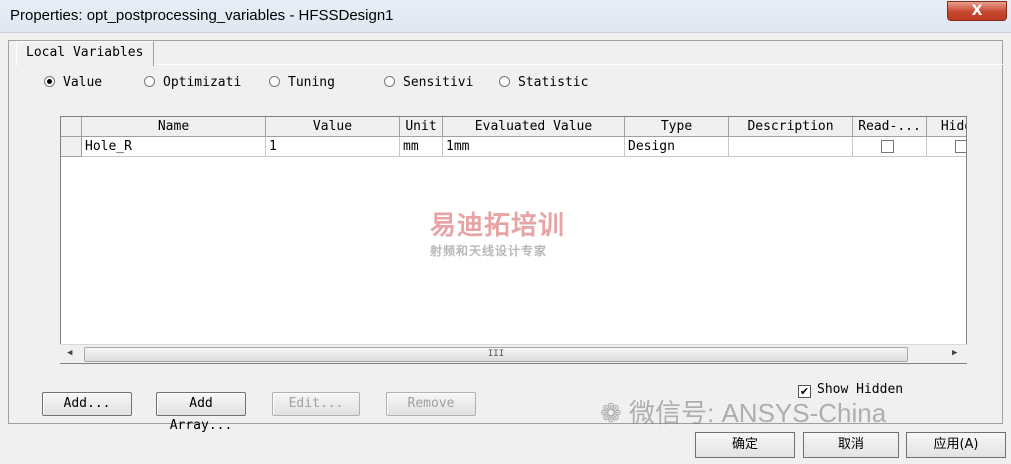 This screenshot has width=1011, height=464. Describe the element at coordinates (534, 127) in the screenshot. I see `column-header-evaluated-value: Evaluated Value` at that location.